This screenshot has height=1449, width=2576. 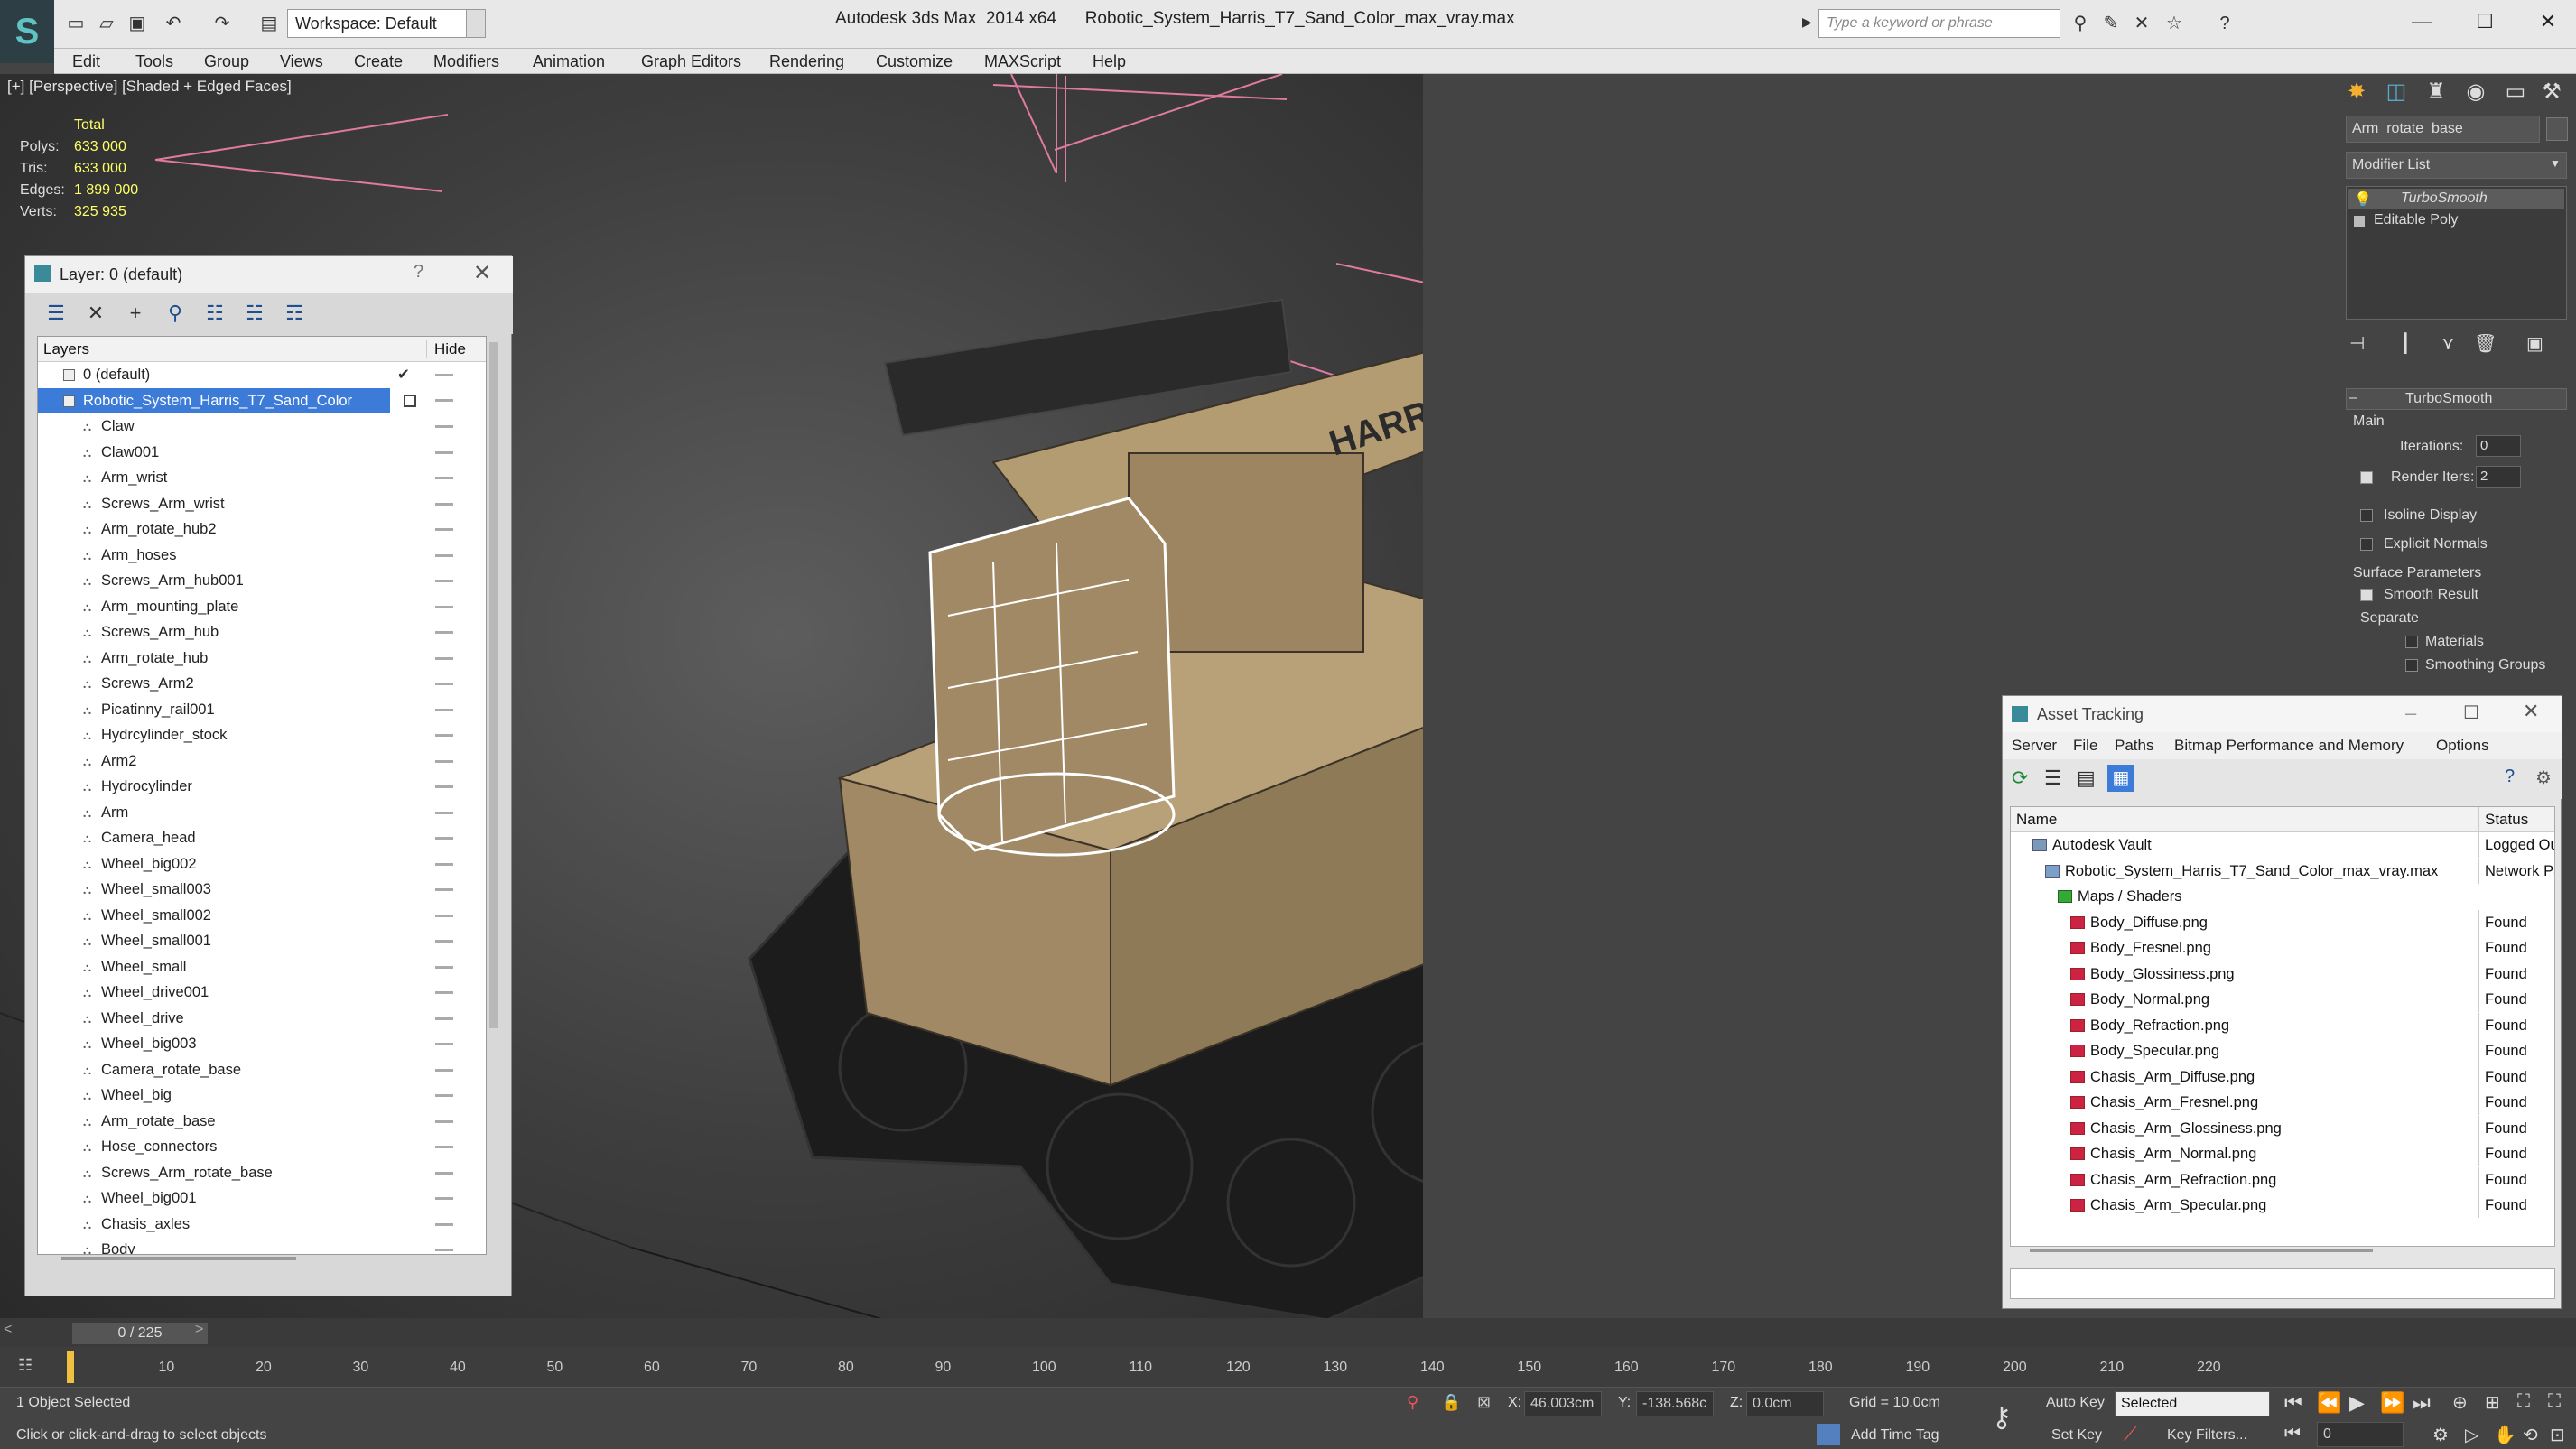 What do you see at coordinates (2120, 778) in the screenshot?
I see `table-view-icon: ▦` at bounding box center [2120, 778].